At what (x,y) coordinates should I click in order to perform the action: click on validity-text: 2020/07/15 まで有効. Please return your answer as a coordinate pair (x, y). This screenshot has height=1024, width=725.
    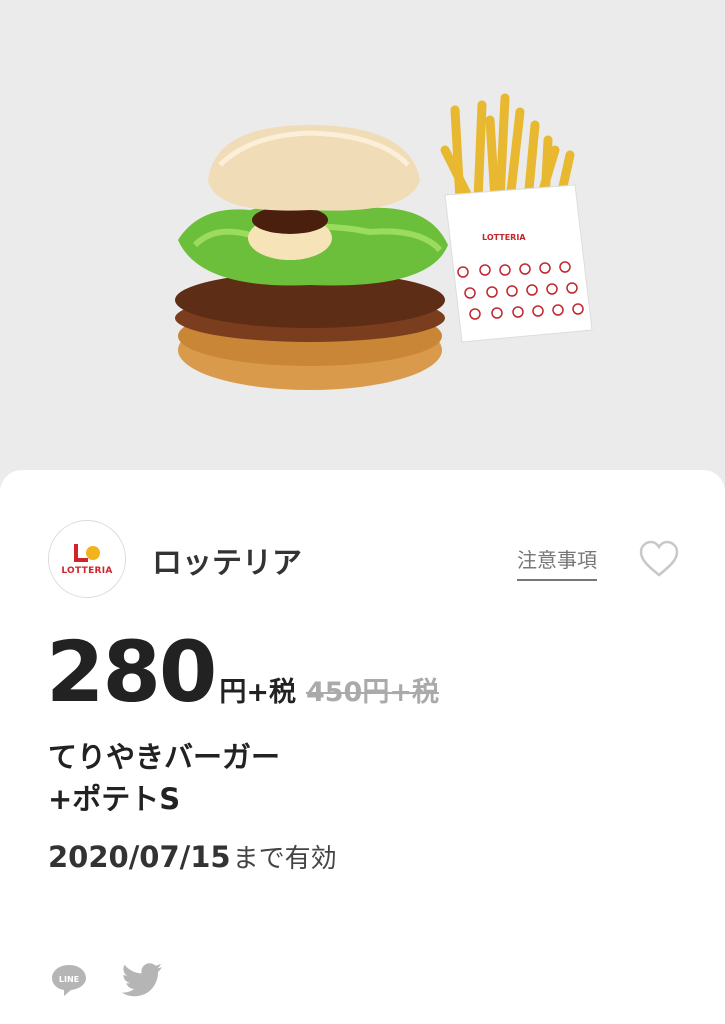
    Looking at the image, I should click on (192, 856).